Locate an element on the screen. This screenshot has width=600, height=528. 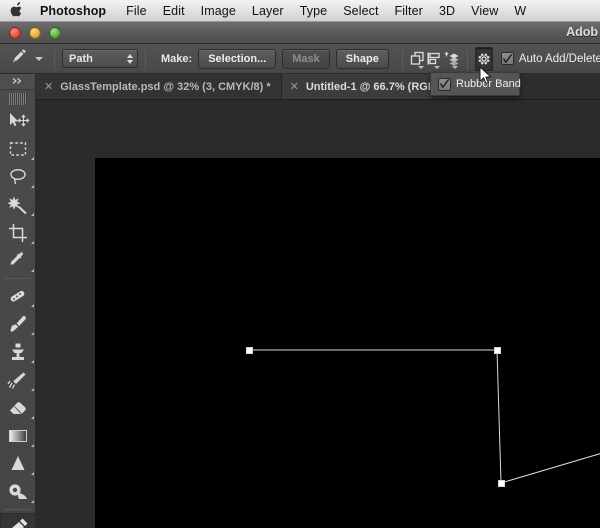
rectangular-marquee-icon is located at coordinates (18, 149).